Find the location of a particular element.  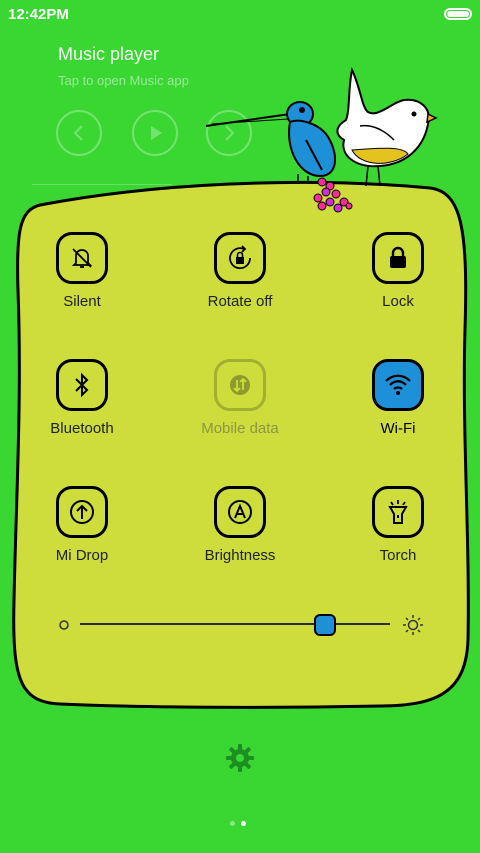

bell-off-icon is located at coordinates (82, 258).